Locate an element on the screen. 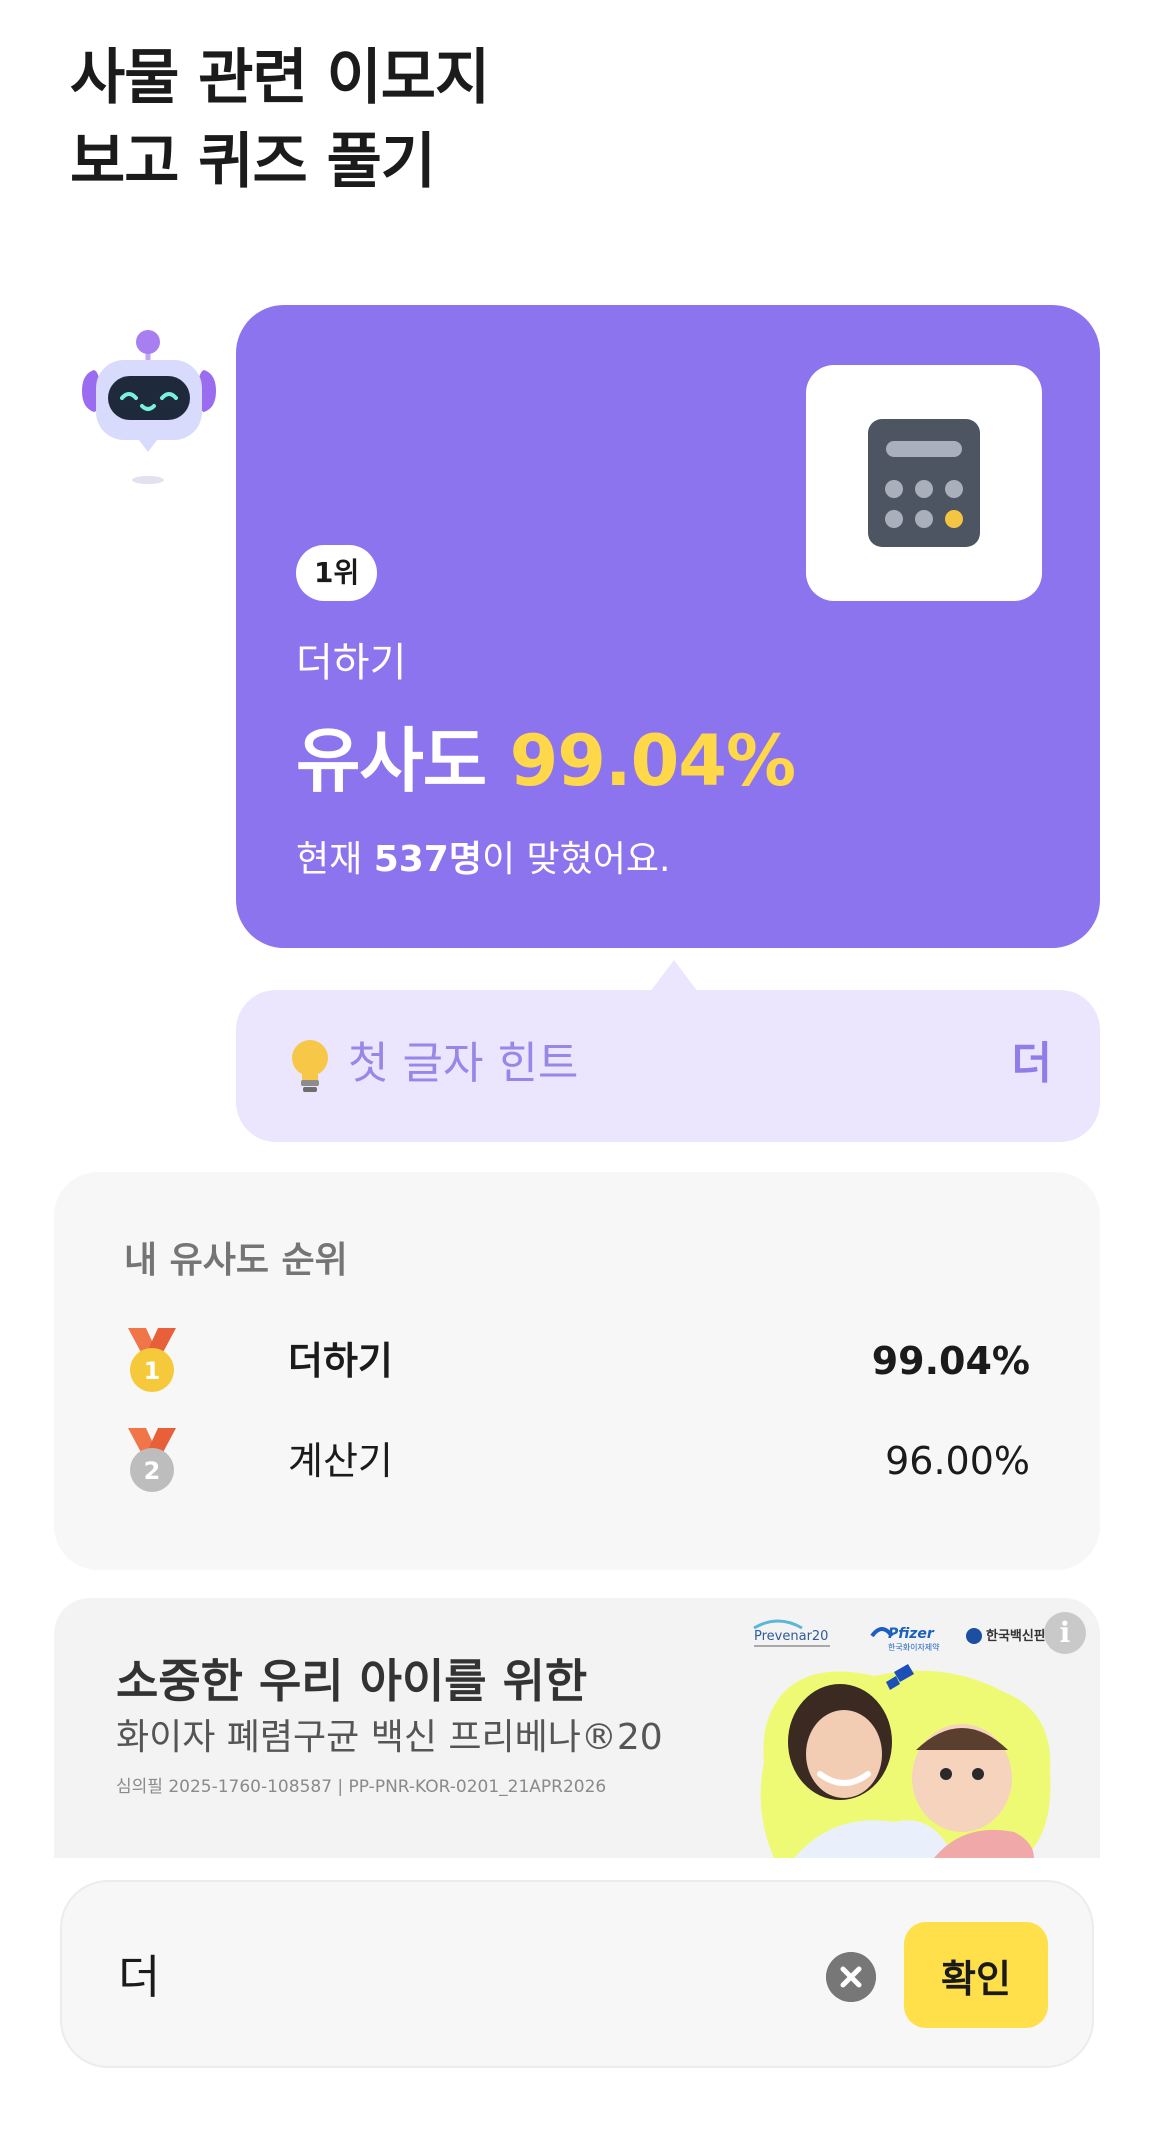  solved-count-text: 현재 537명이 맞혔어요. is located at coordinates (483, 860).